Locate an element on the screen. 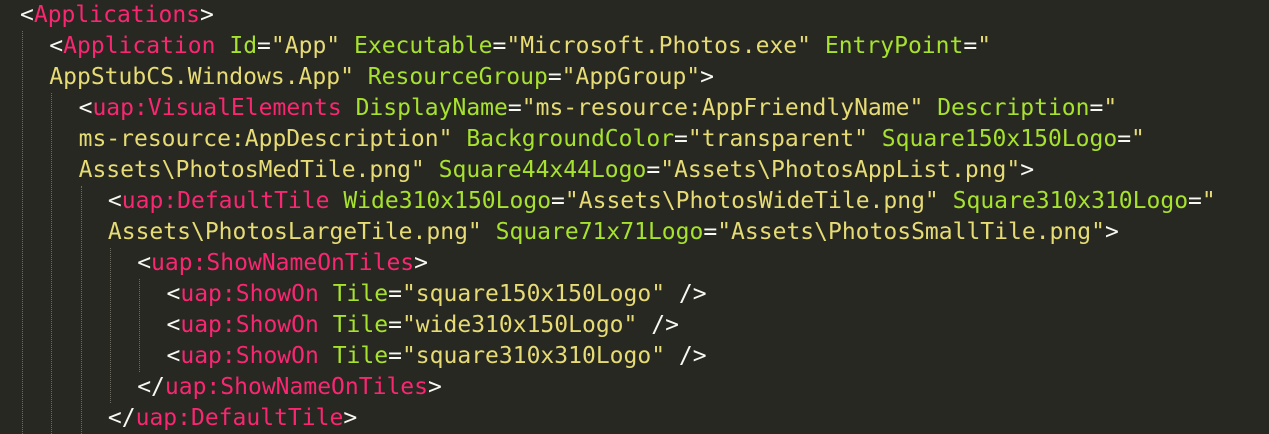 The image size is (1269, 434). token-attribute-name: Description is located at coordinates (1013, 108).